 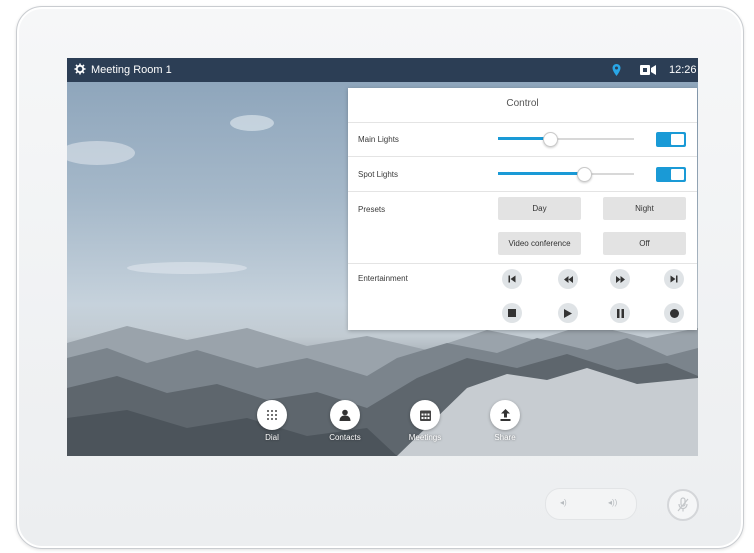 I want to click on contacts-label: Contacts, so click(x=345, y=437).